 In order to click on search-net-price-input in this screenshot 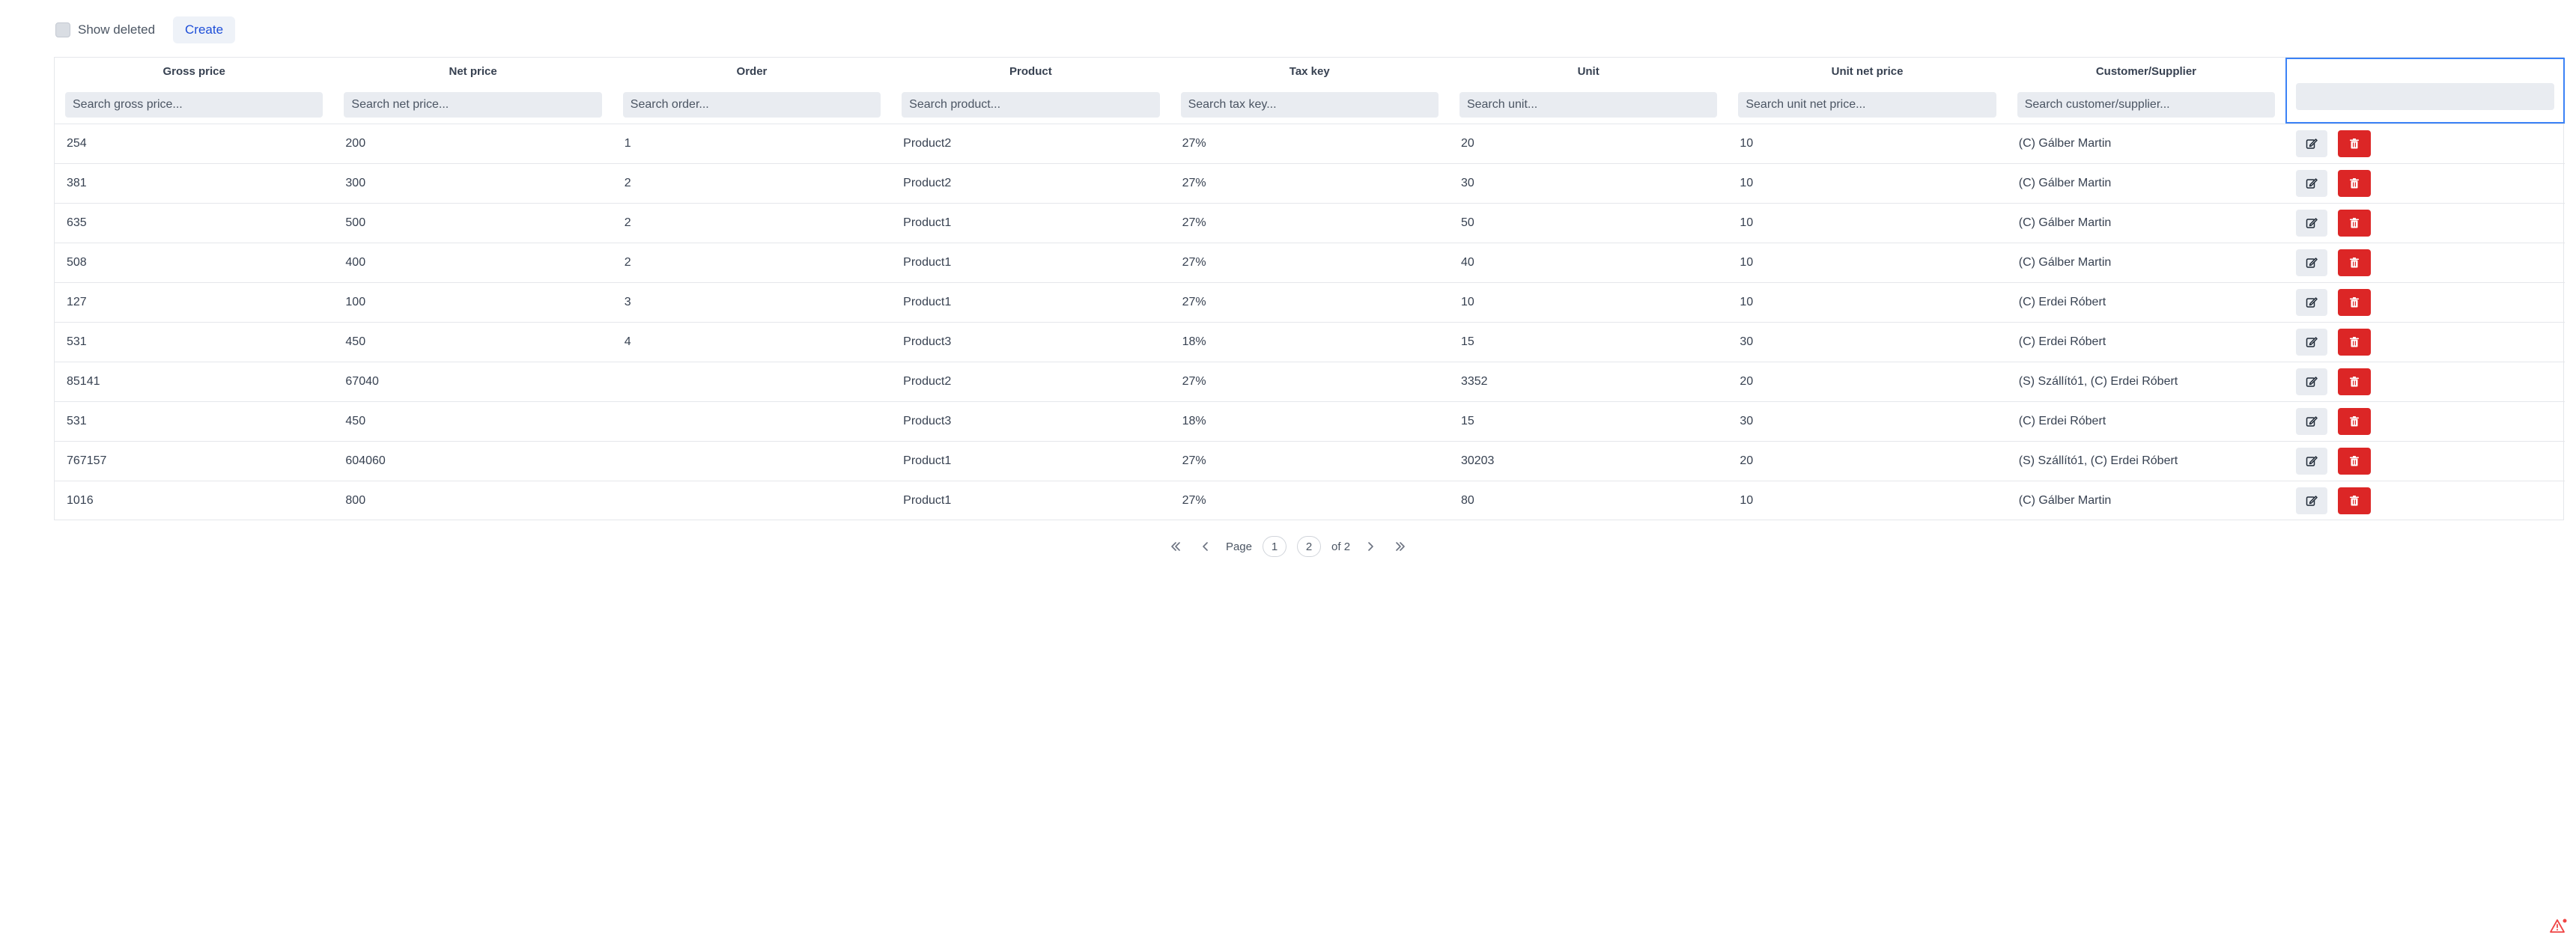, I will do `click(473, 105)`.